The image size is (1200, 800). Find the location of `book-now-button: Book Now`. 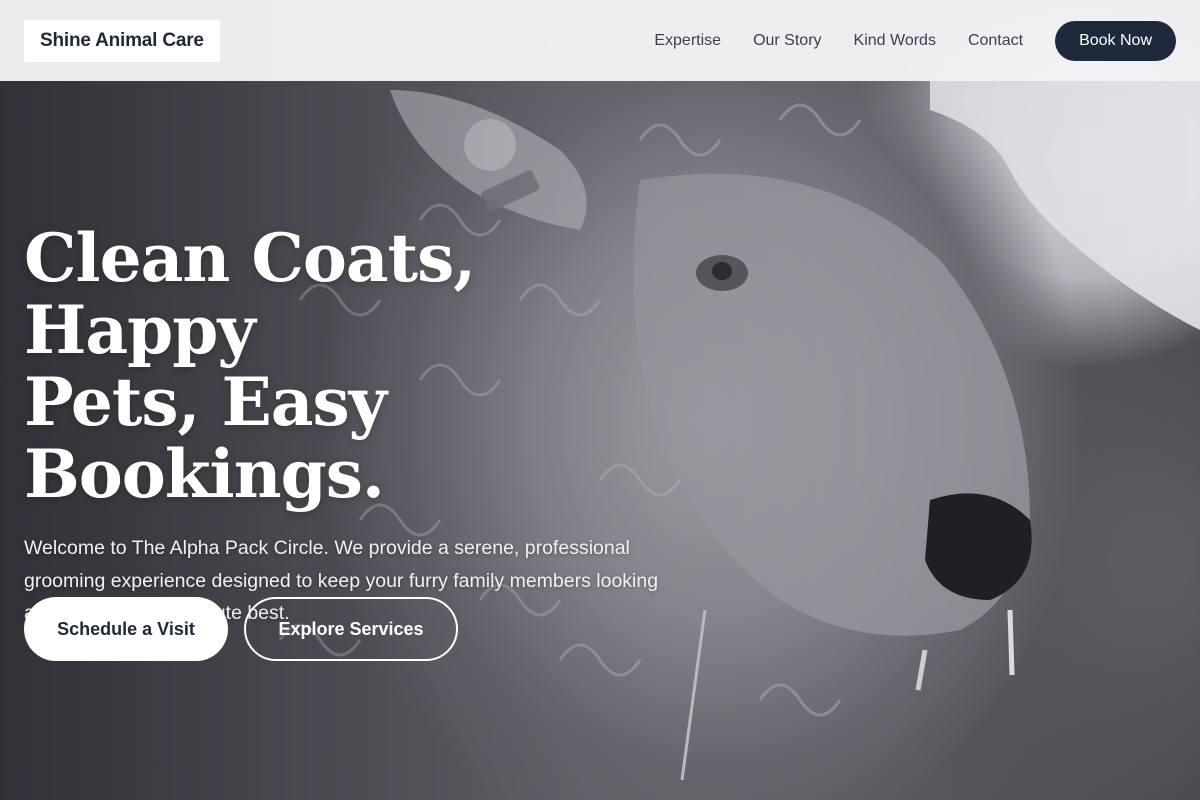

book-now-button: Book Now is located at coordinates (1115, 40).